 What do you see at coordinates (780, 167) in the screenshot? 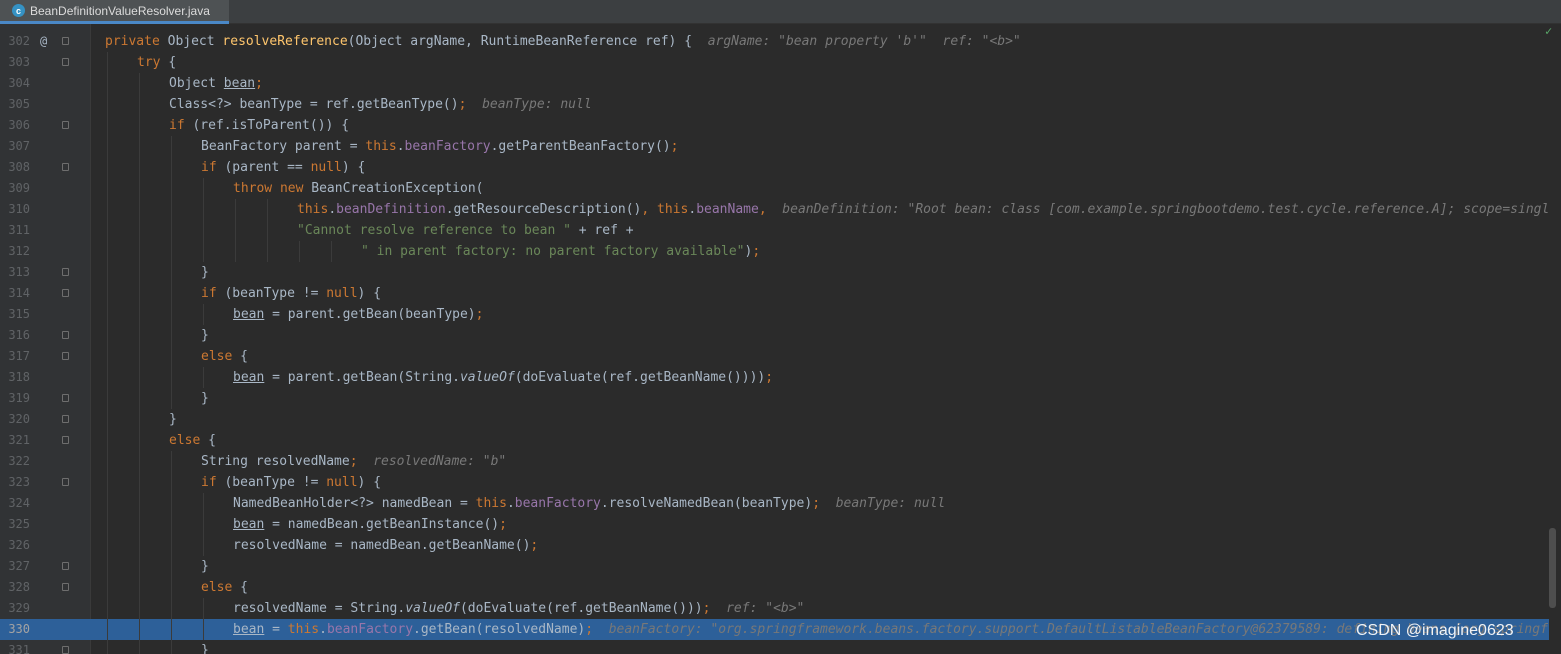
I see `code-line: 308 if (parent == null) {` at bounding box center [780, 167].